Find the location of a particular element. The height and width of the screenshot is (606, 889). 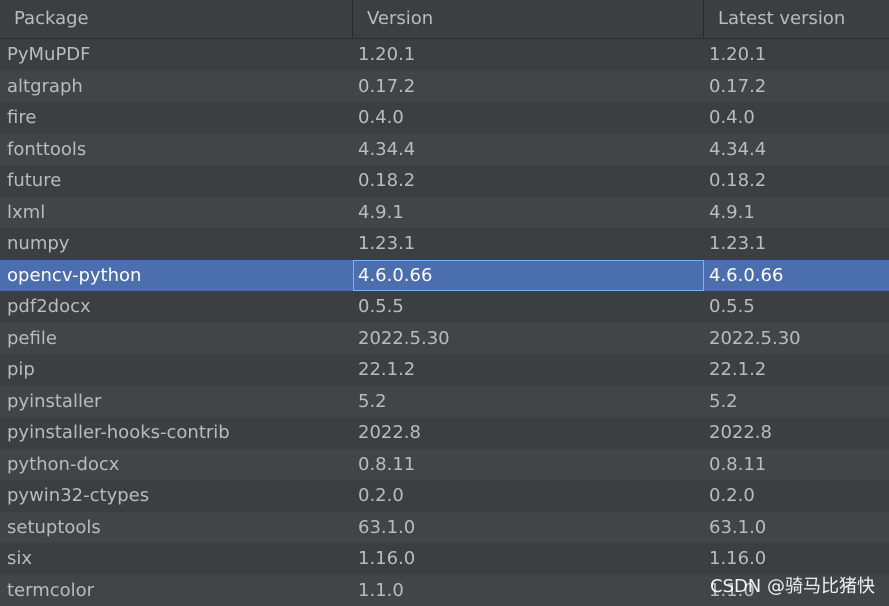

latest-version-cell: 2022.5.30 is located at coordinates (755, 338).